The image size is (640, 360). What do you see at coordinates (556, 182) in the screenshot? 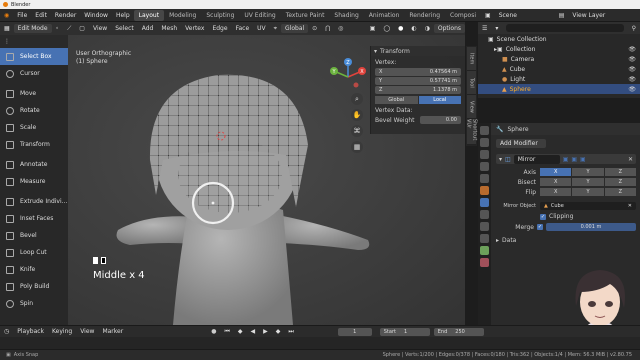
I see `bisect-x-toggle: X` at bounding box center [556, 182].